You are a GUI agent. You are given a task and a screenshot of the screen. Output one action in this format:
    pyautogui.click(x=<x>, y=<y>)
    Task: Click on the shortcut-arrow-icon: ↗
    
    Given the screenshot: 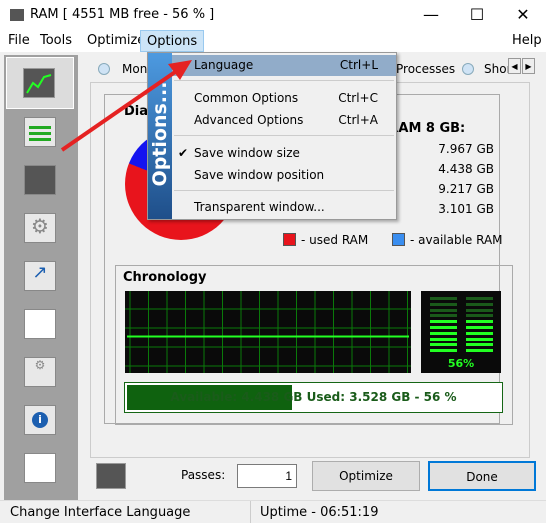 What is the action you would take?
    pyautogui.click(x=40, y=272)
    